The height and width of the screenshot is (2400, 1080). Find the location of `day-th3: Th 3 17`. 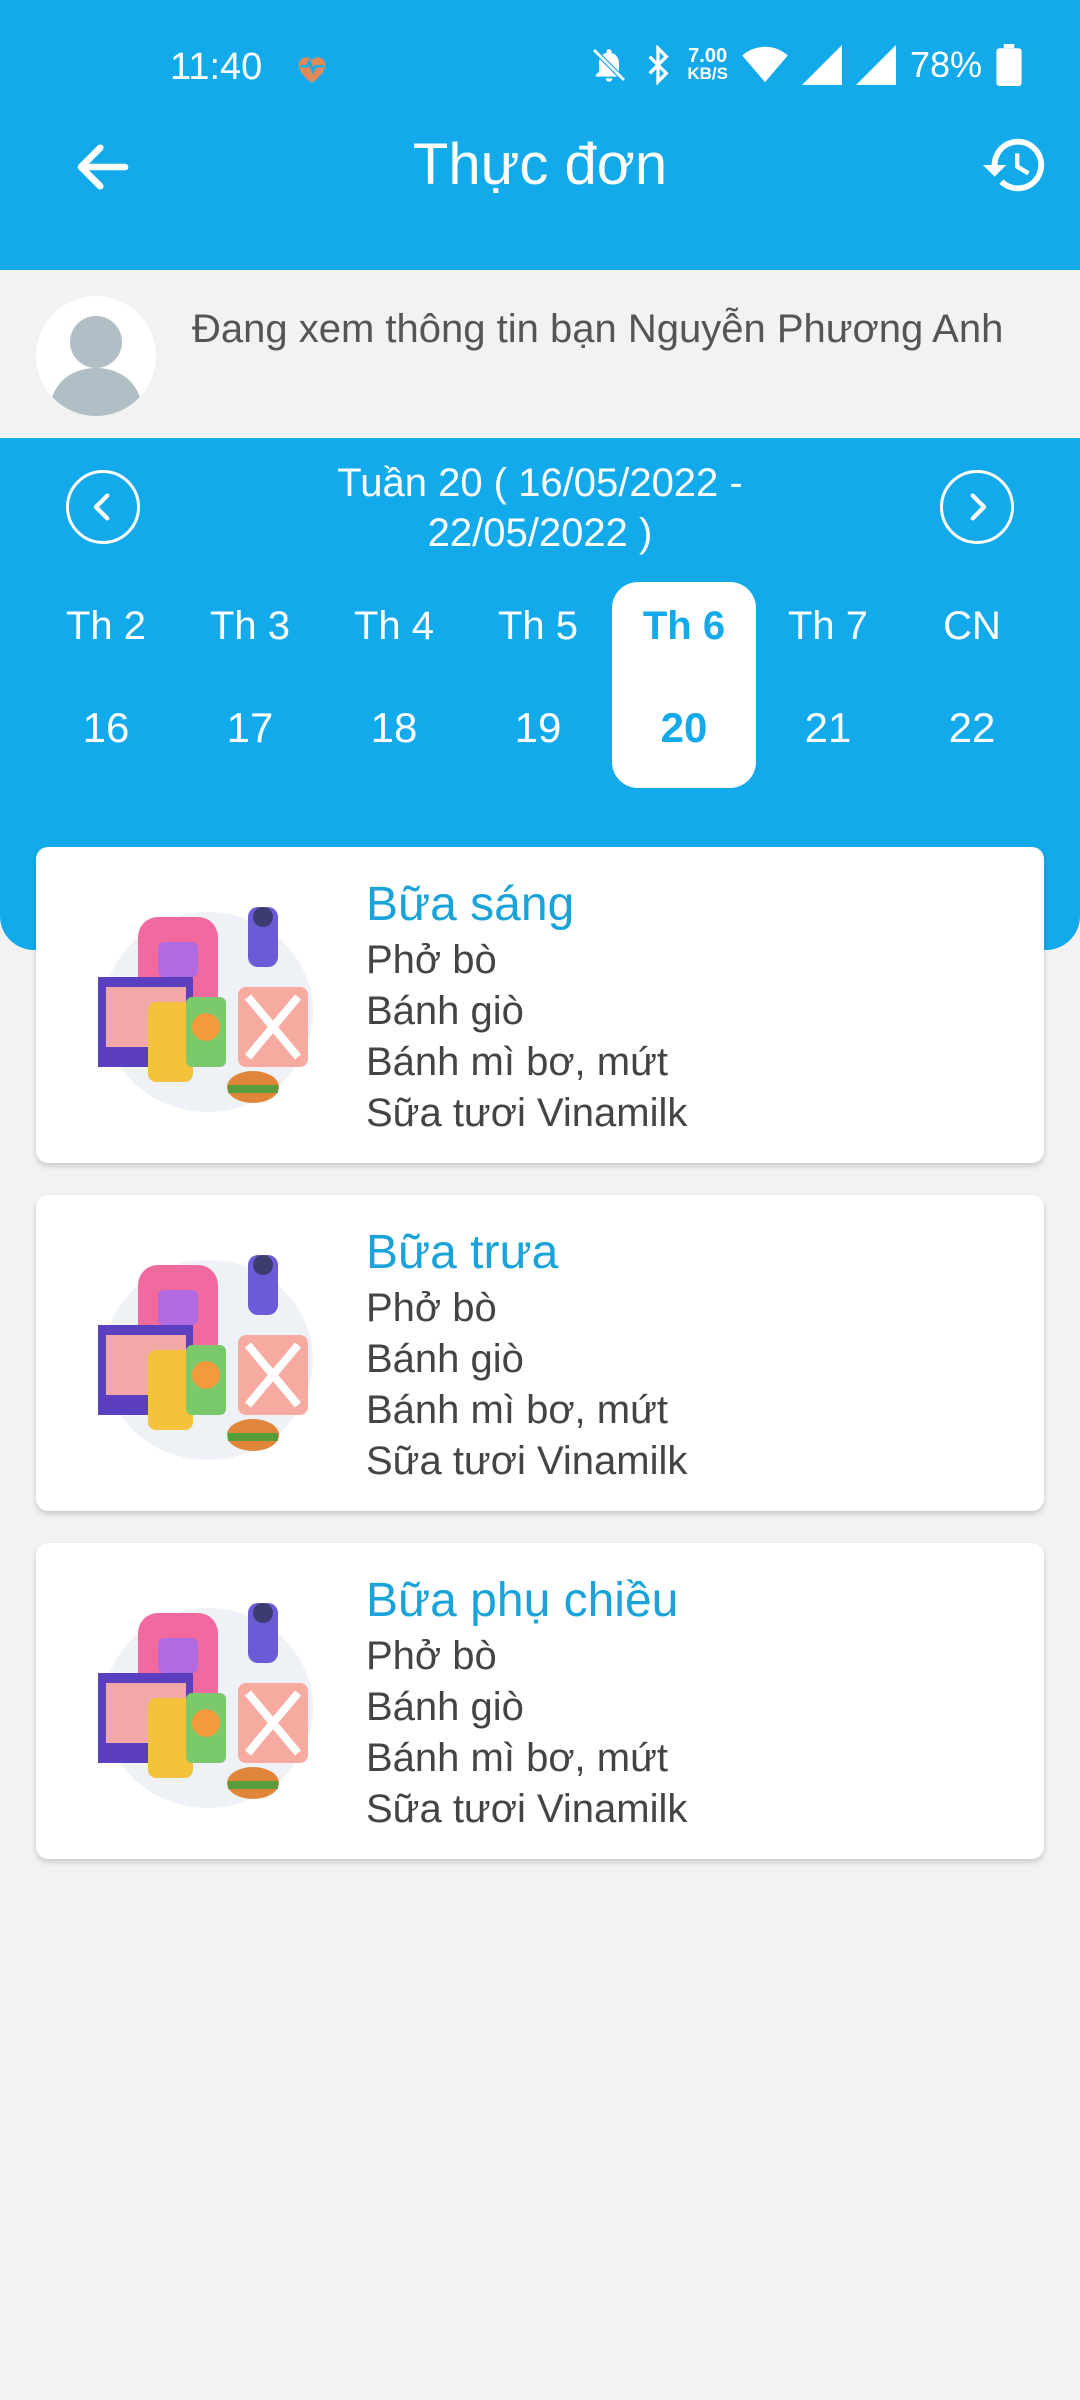

day-th3: Th 3 17 is located at coordinates (250, 691).